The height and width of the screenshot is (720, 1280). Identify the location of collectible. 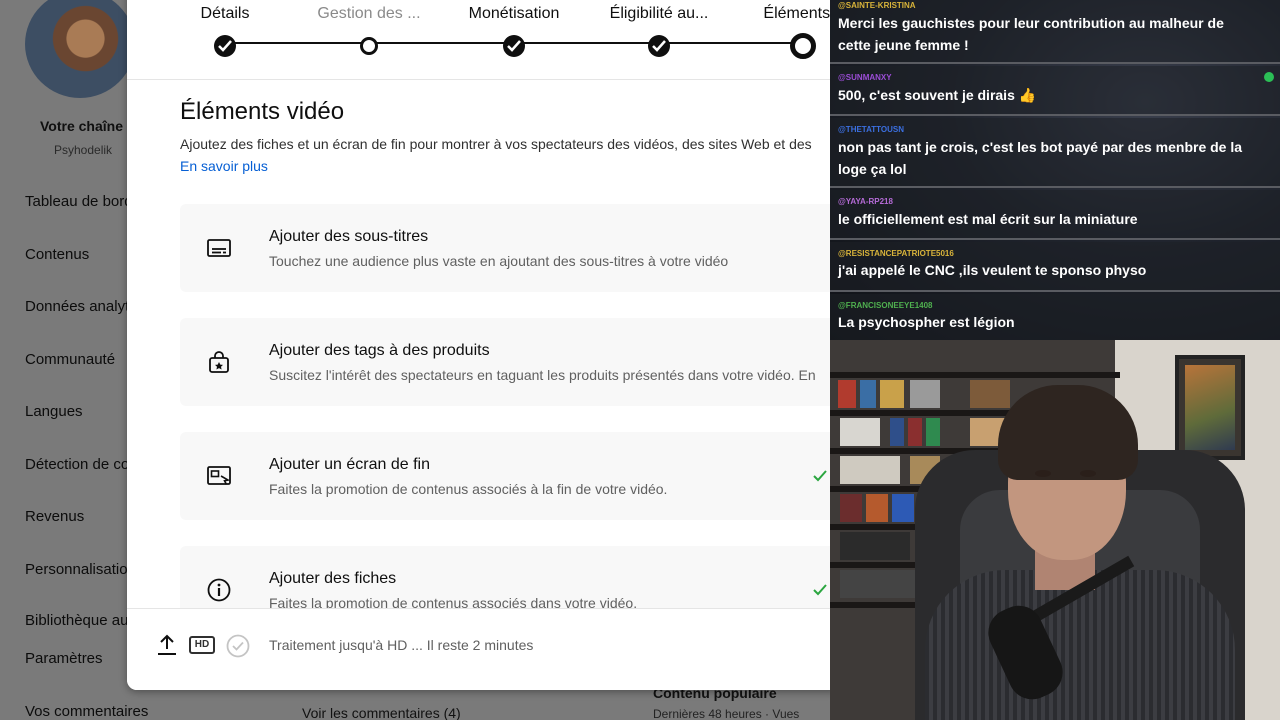
(990, 394).